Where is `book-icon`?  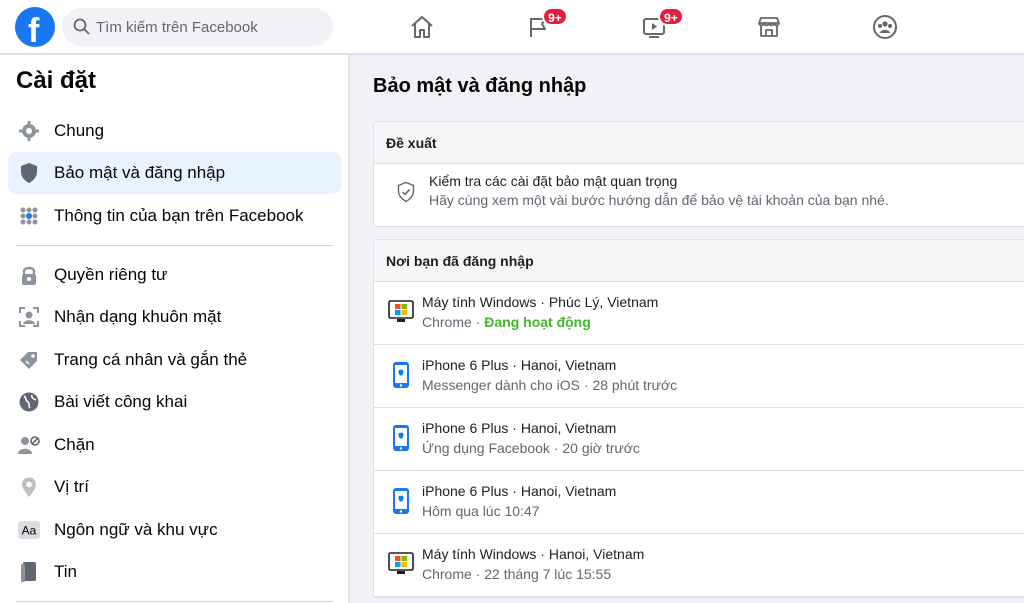
book-icon is located at coordinates (29, 572).